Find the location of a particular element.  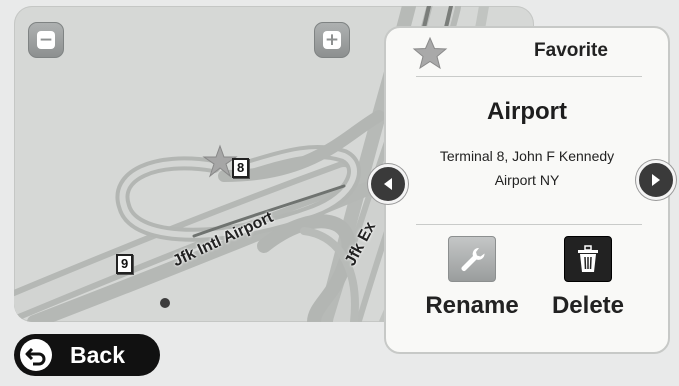

star-icon is located at coordinates (430, 53).